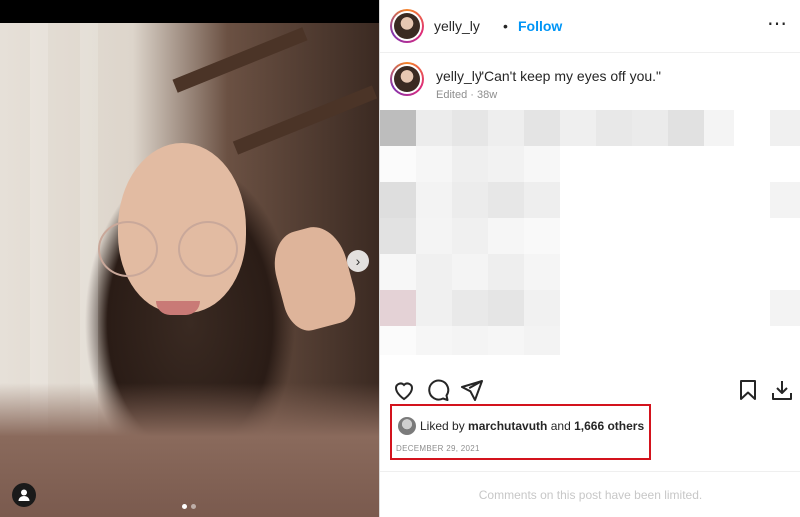 The image size is (800, 517). Describe the element at coordinates (404, 390) in the screenshot. I see `heart-icon` at that location.